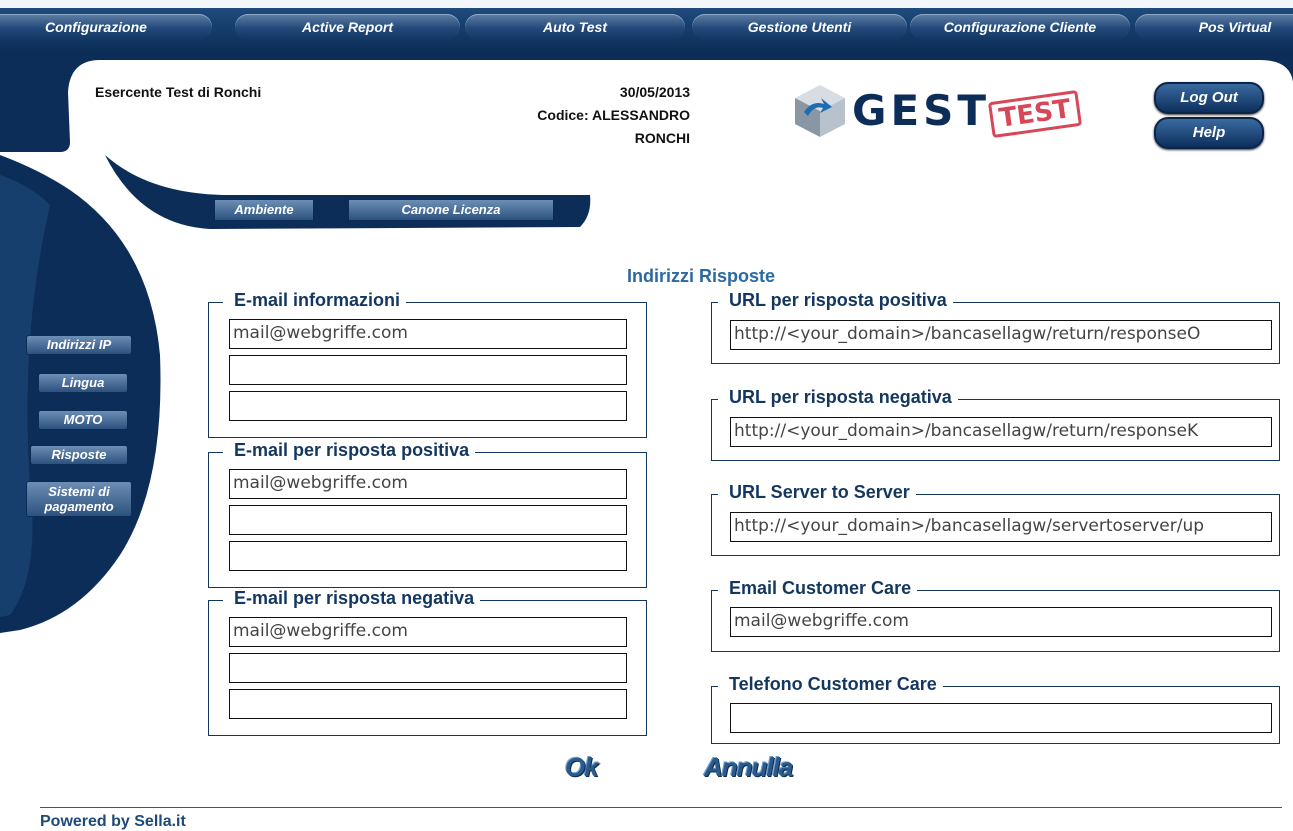 The image size is (1293, 831). I want to click on help-button: Help, so click(1209, 133).